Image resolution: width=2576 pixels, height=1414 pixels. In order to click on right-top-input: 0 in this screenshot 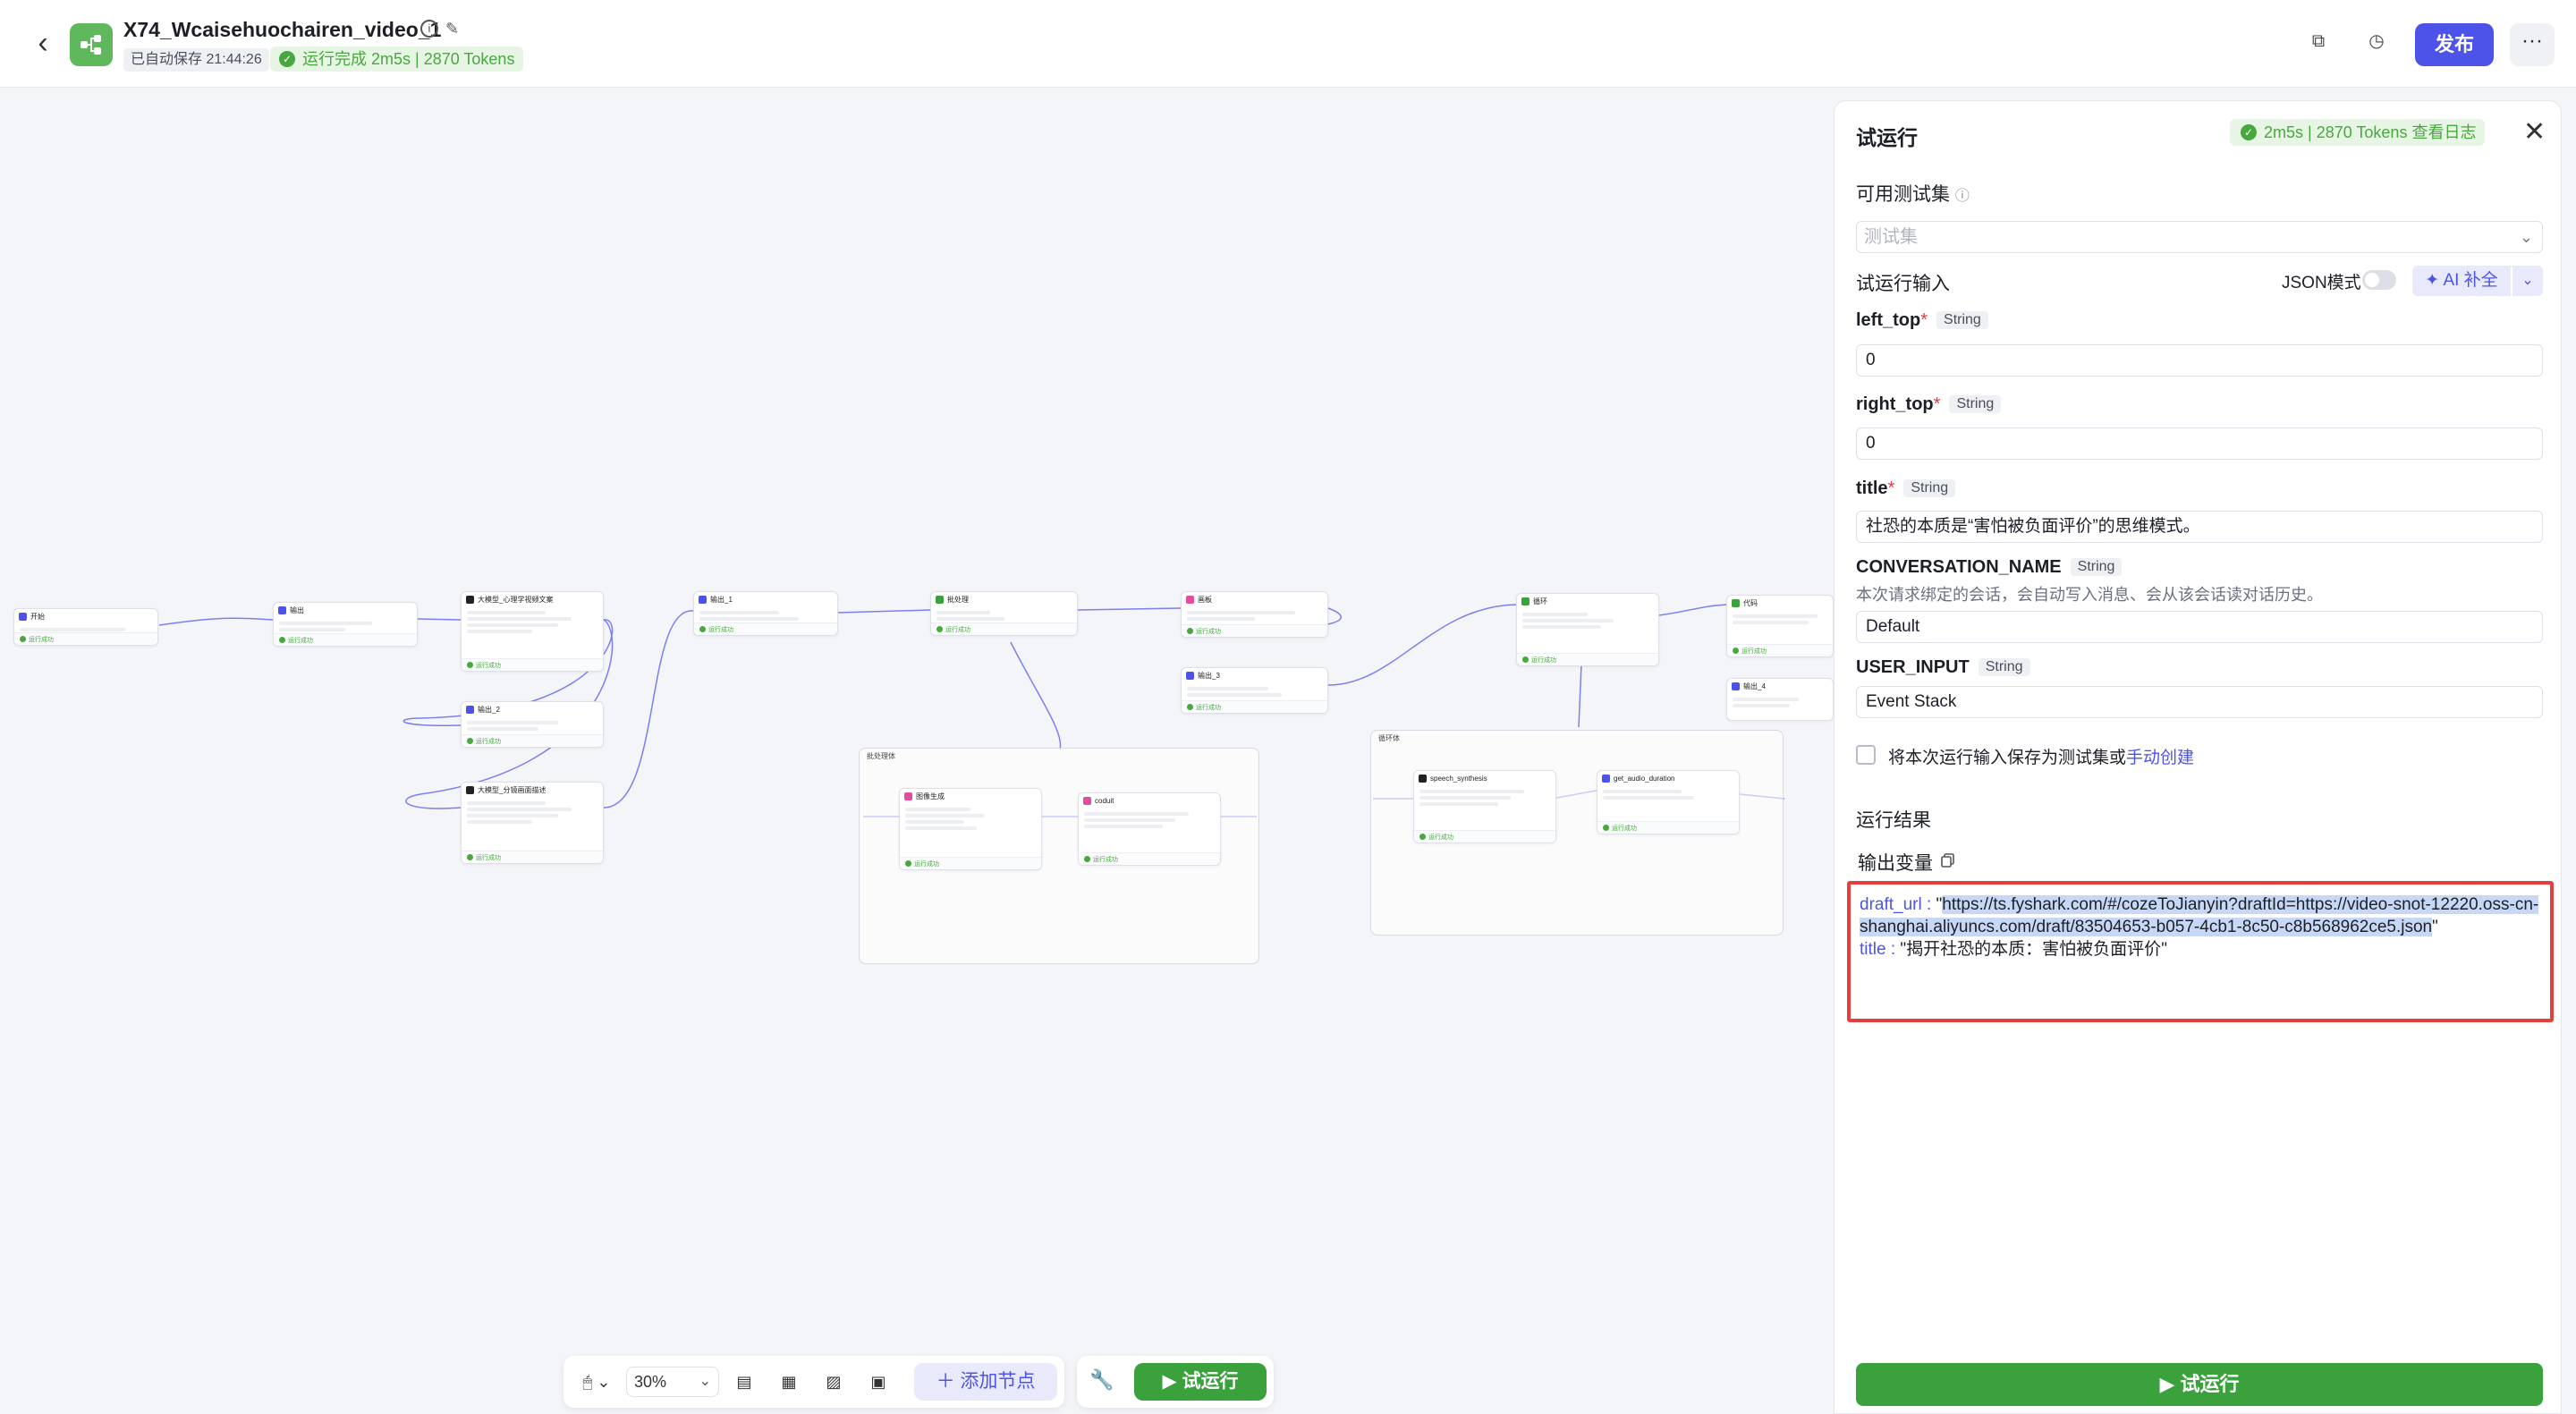, I will do `click(2199, 444)`.